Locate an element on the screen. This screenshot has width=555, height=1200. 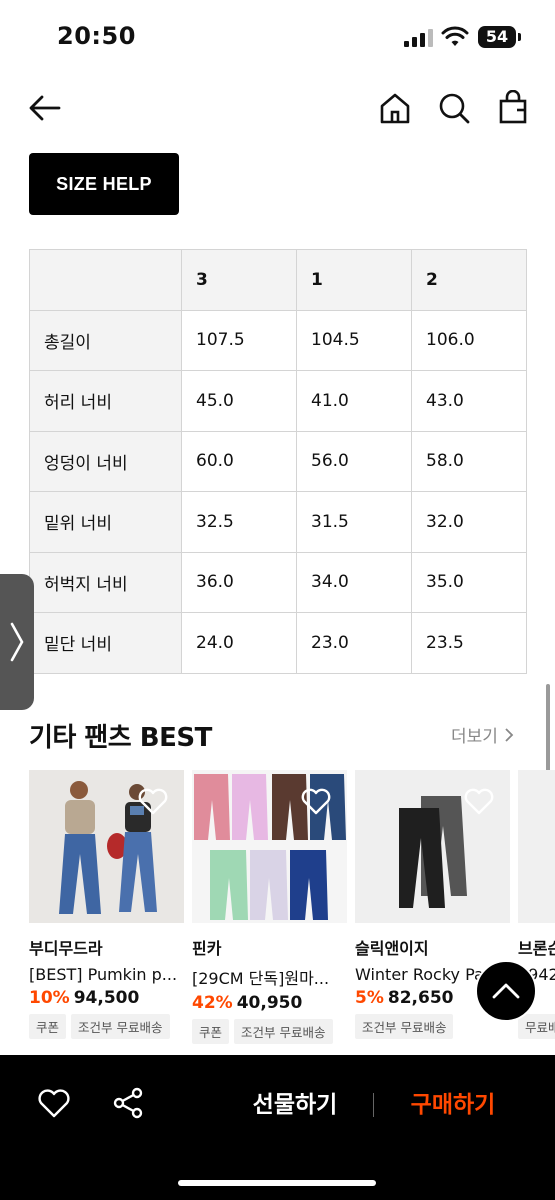
measurement-label: 허벅지 너비 is located at coordinates (105, 582).